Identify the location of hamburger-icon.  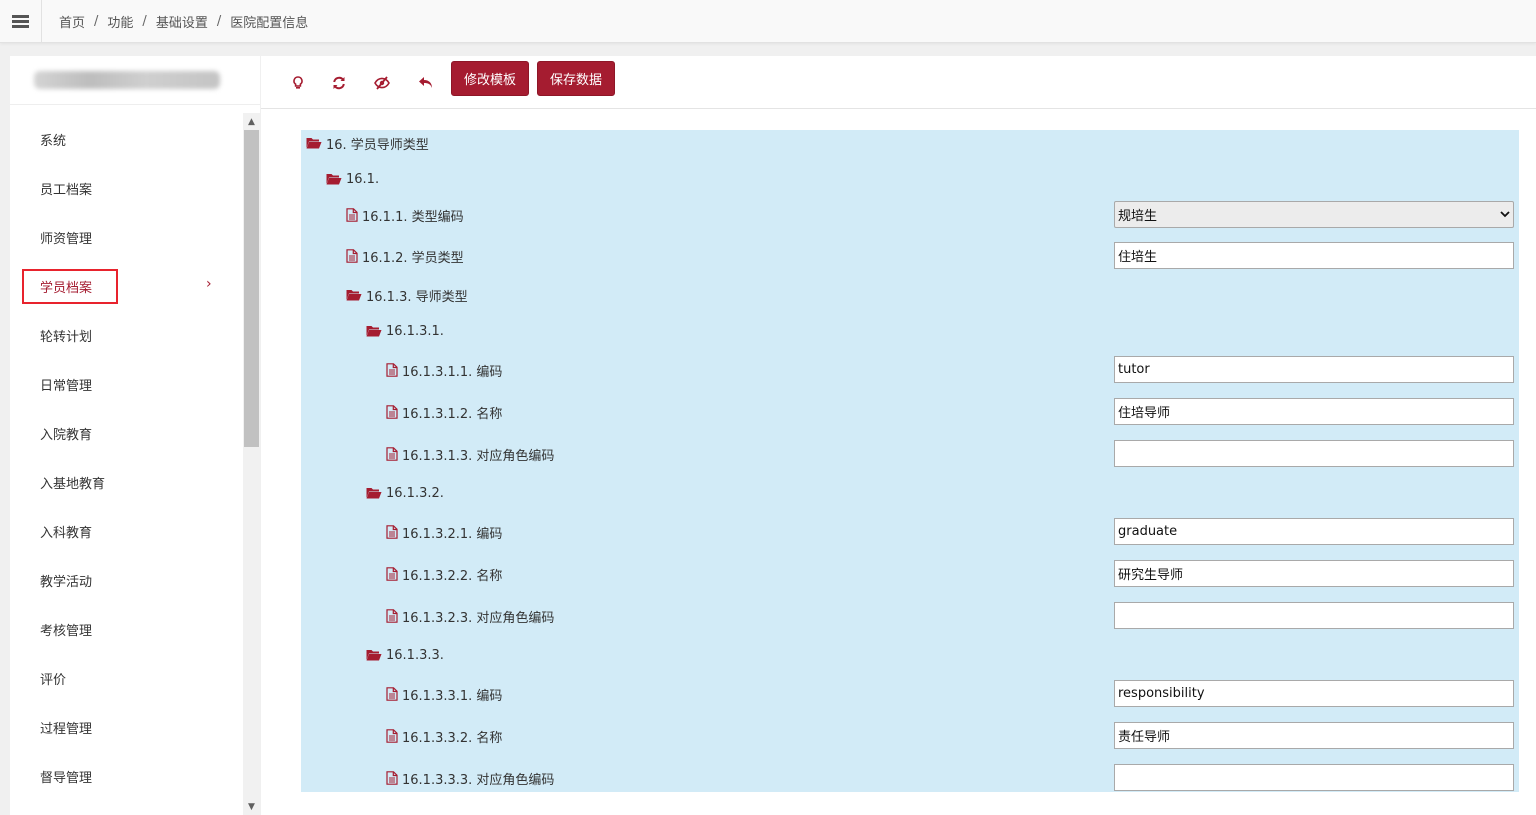
(20, 21).